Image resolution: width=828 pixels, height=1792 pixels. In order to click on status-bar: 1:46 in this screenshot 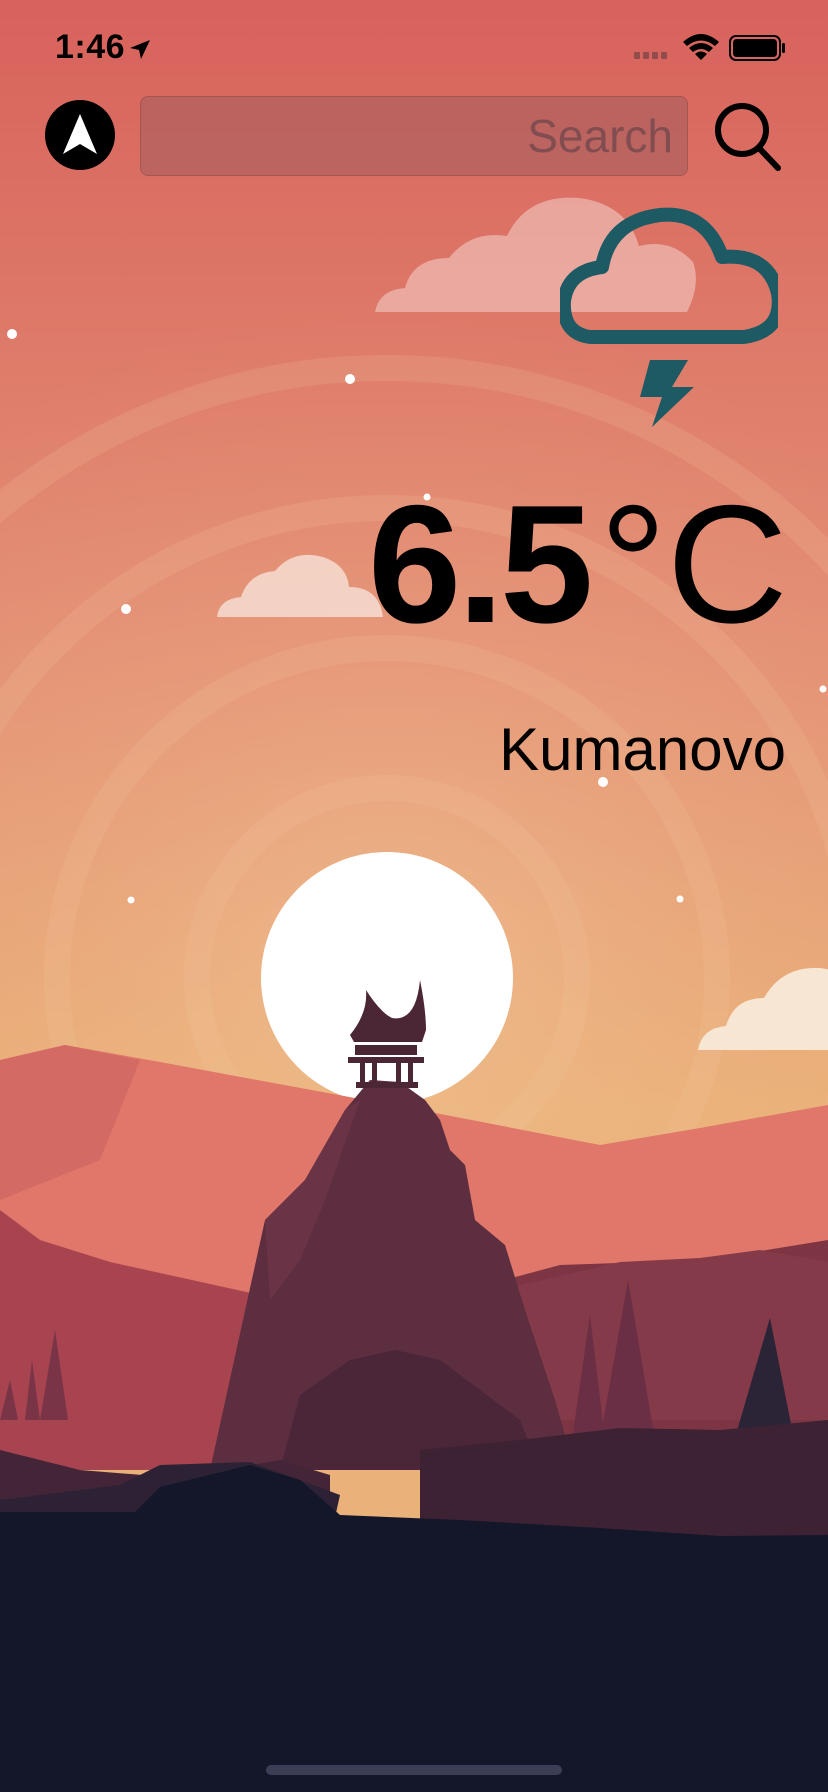, I will do `click(414, 50)`.